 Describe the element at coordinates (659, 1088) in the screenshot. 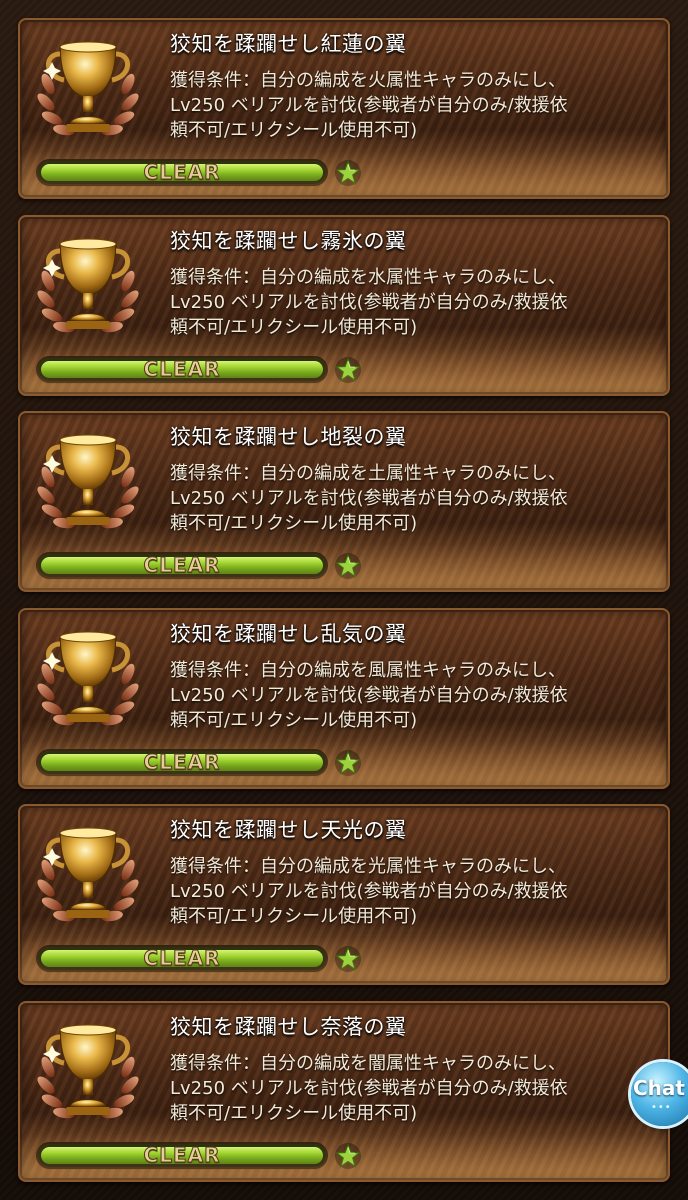

I see `chat-button-label: Chat` at that location.